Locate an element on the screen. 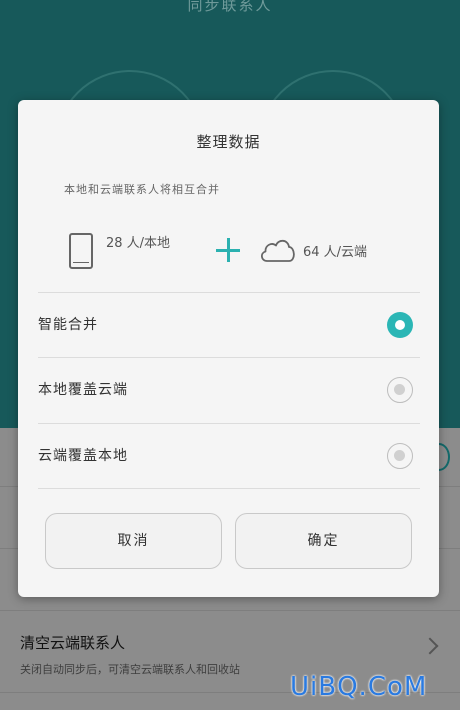 The height and width of the screenshot is (710, 460). confirm-button: 确定 is located at coordinates (323, 541).